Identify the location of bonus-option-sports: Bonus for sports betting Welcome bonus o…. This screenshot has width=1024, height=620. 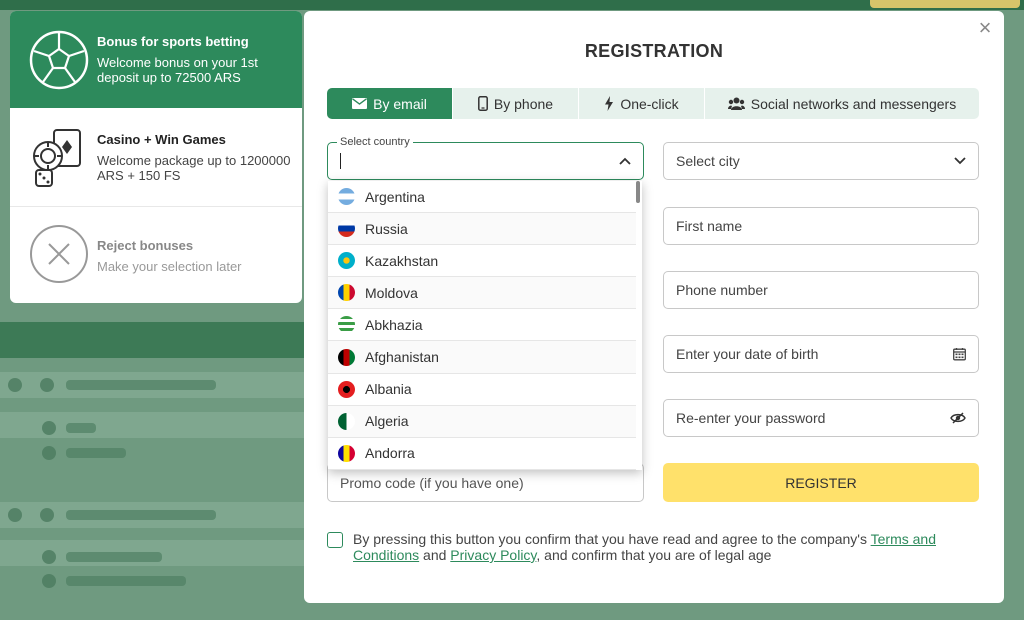
(156, 59).